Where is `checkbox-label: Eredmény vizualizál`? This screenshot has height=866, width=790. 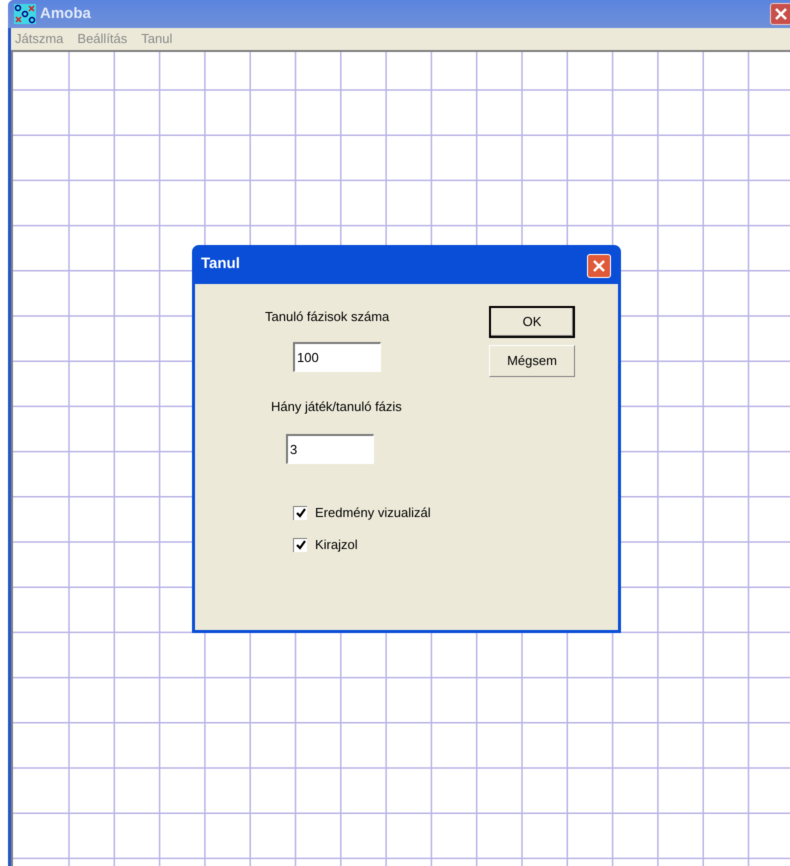
checkbox-label: Eredmény vizualizál is located at coordinates (373, 513).